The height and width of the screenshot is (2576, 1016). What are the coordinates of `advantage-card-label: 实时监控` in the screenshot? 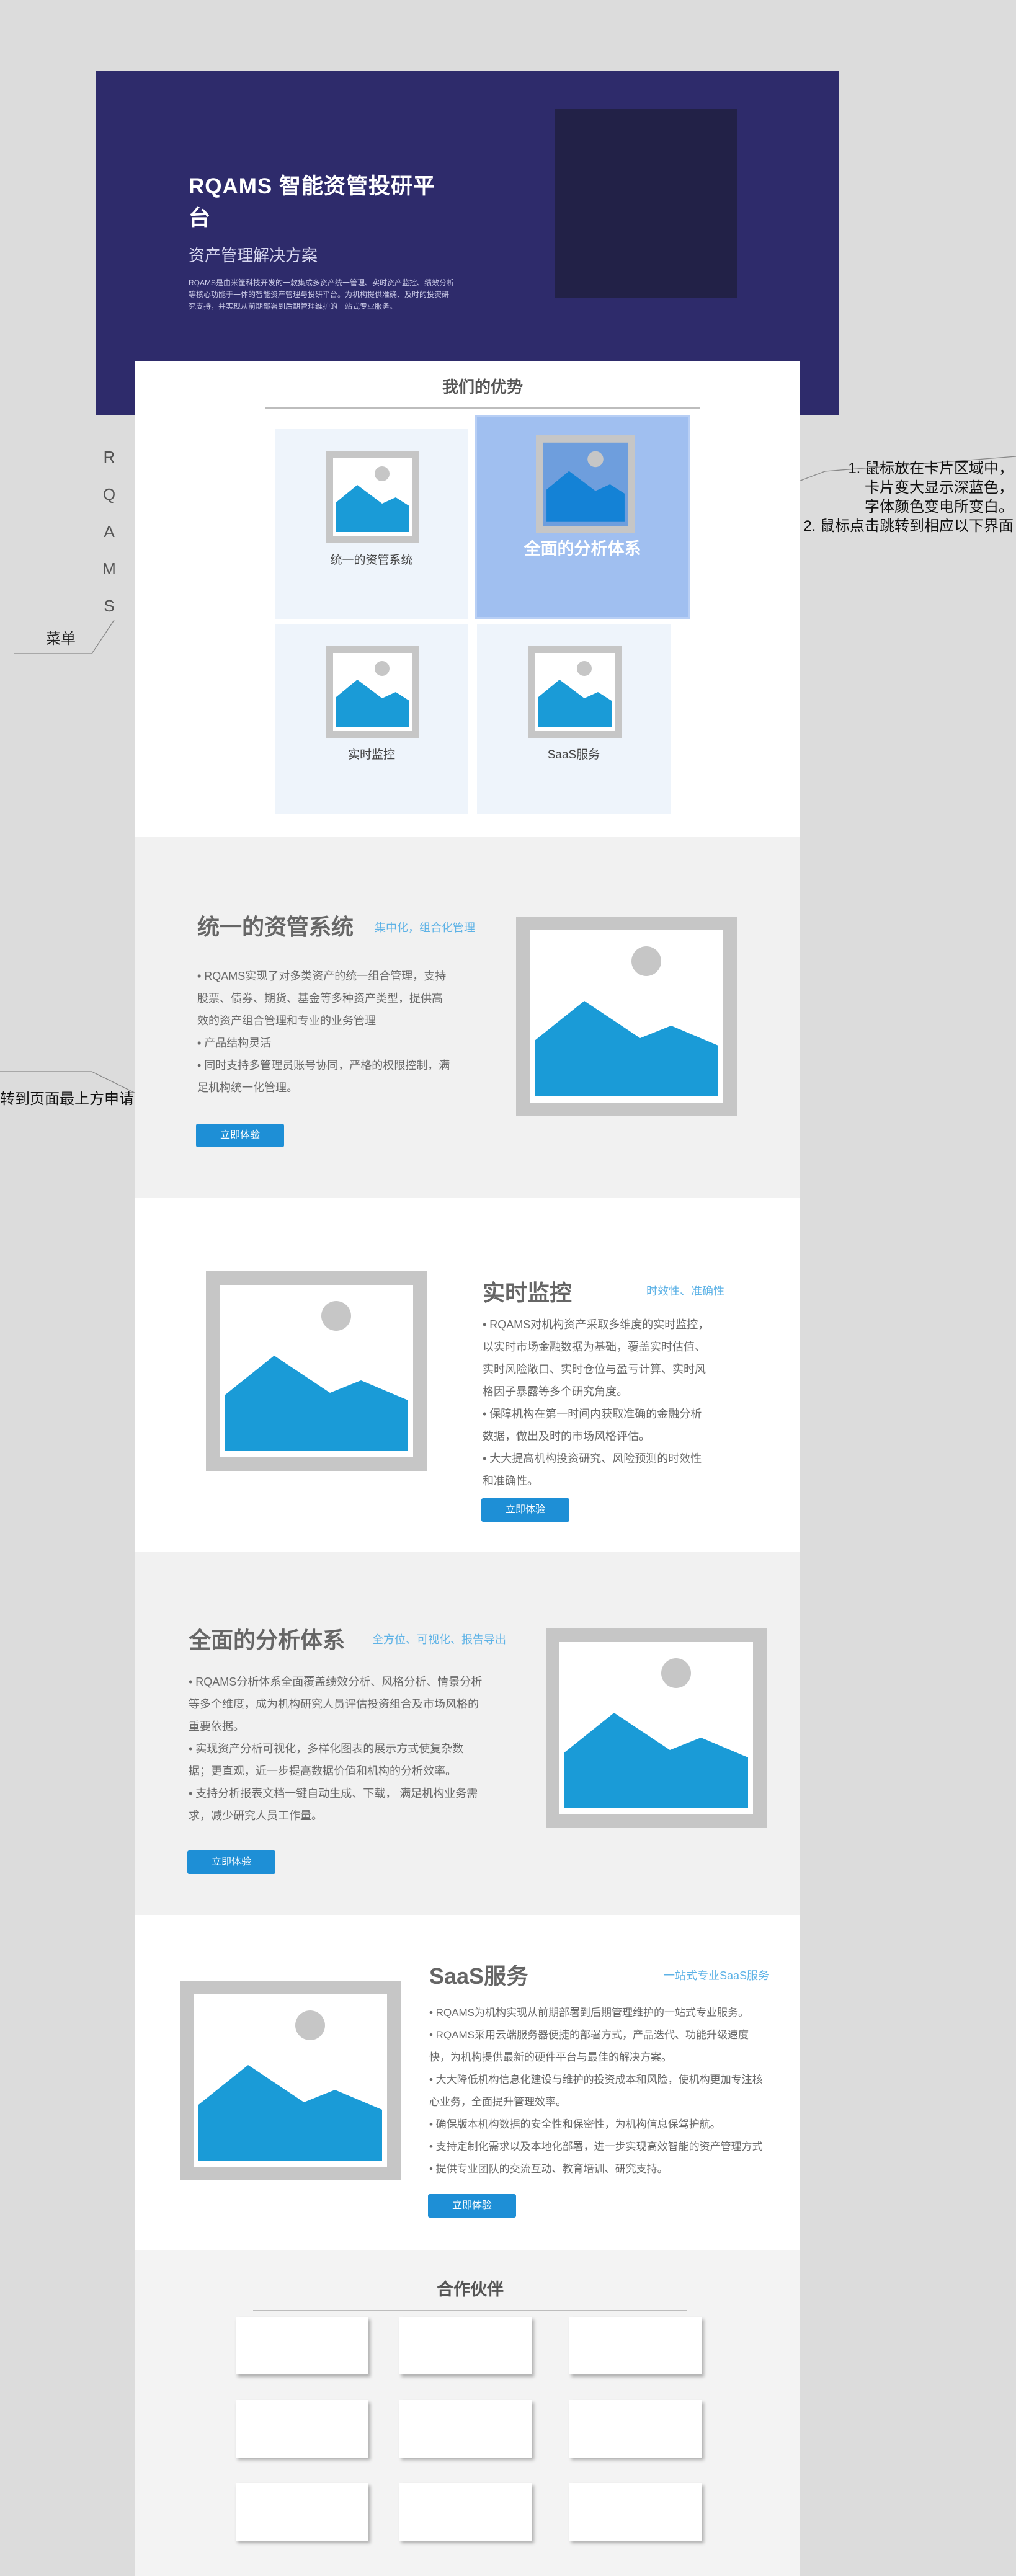 It's located at (371, 755).